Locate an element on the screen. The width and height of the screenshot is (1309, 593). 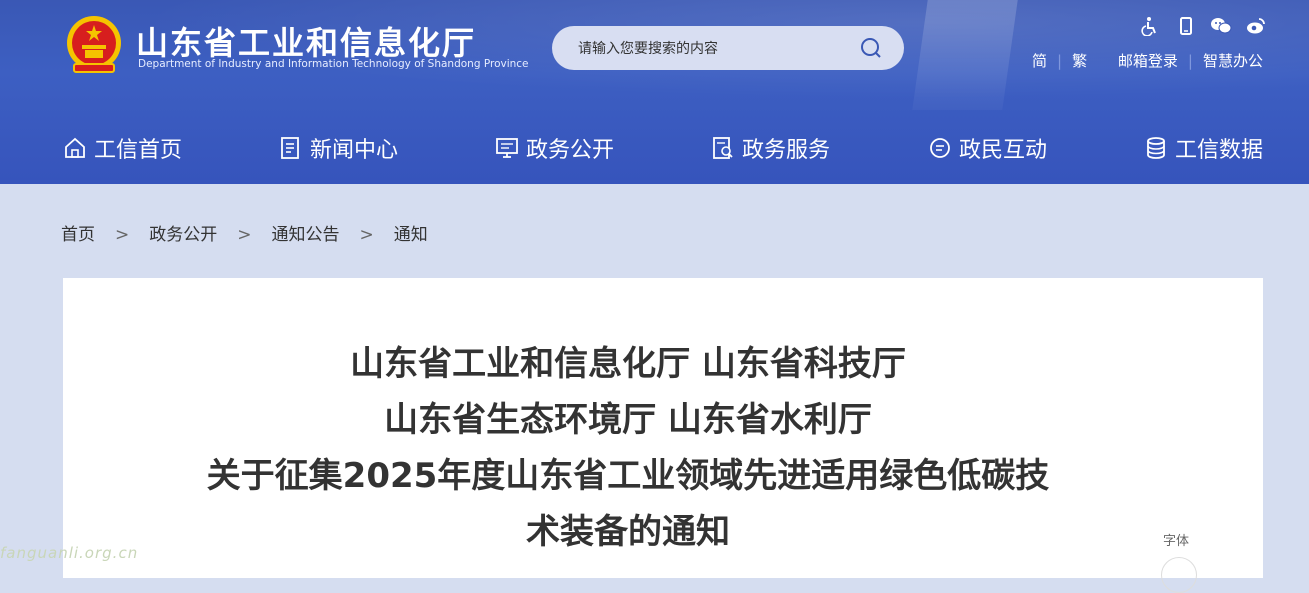
wechat-icon is located at coordinates (1221, 26).